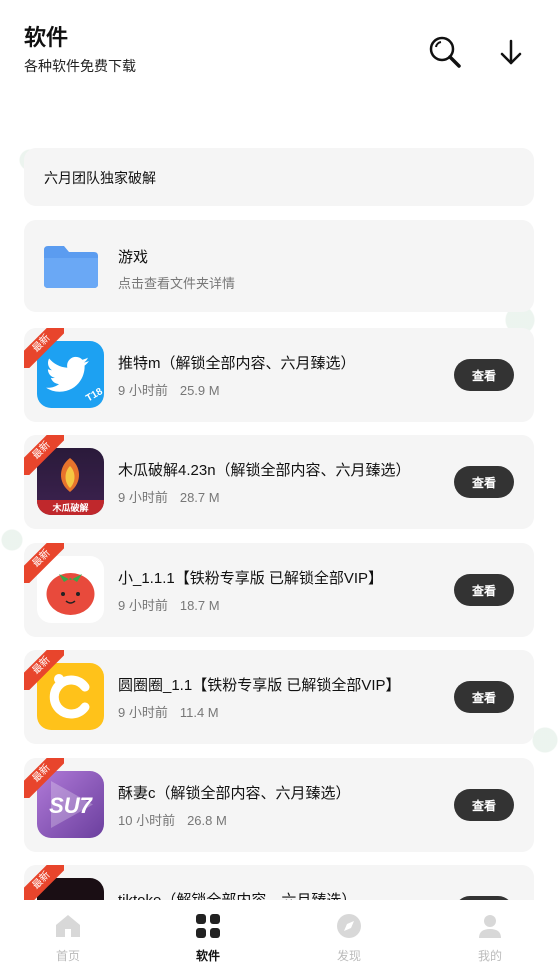 The height and width of the screenshot is (975, 560). Describe the element at coordinates (259, 685) in the screenshot. I see `app-name: 圆圈圈_1.1【铁粉专享版 已解锁全部VIP】` at that location.